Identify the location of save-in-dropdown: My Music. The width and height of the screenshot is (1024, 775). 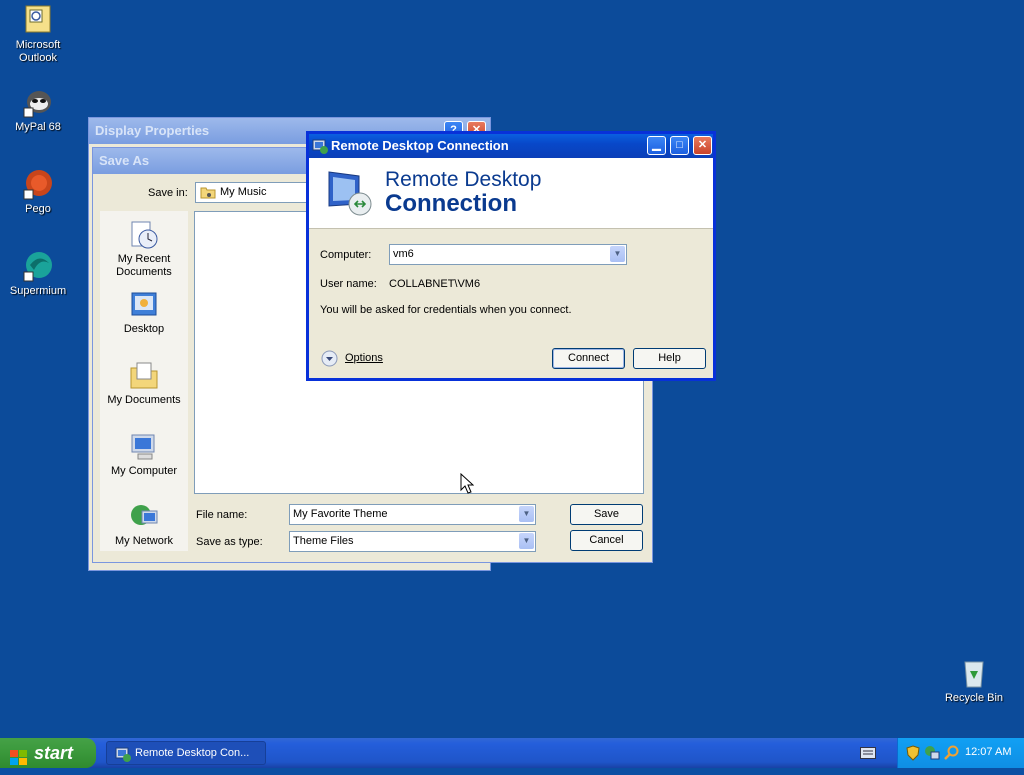
(257, 192).